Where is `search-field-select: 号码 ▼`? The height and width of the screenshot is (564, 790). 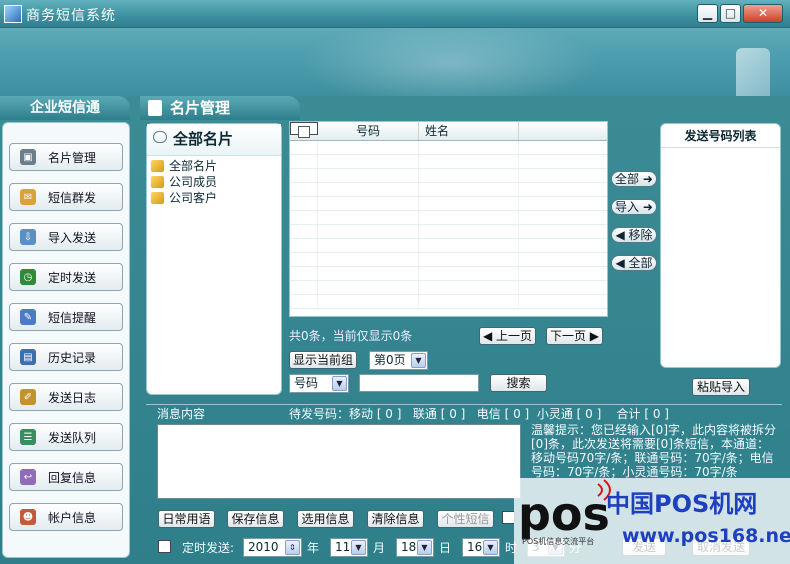
search-field-select: 号码 ▼ is located at coordinates (319, 383).